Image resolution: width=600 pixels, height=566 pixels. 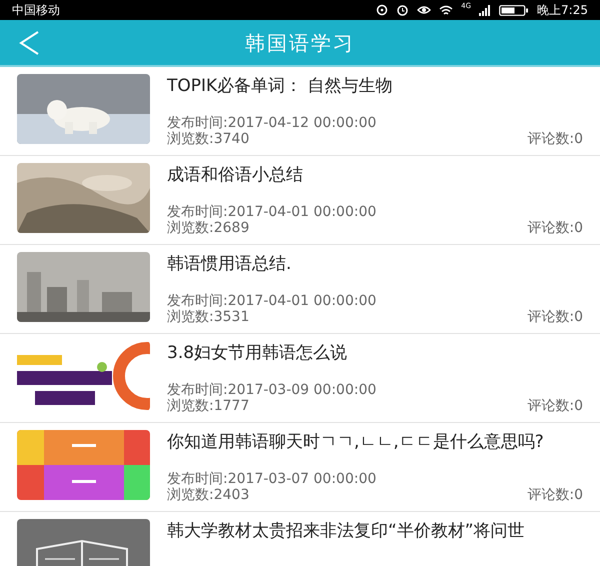 I want to click on article-title: 你知道用韩语聊天时ㄱㄱ,ㄴㄴ,ㄷㄷ是什么意思吗?, so click(x=356, y=441).